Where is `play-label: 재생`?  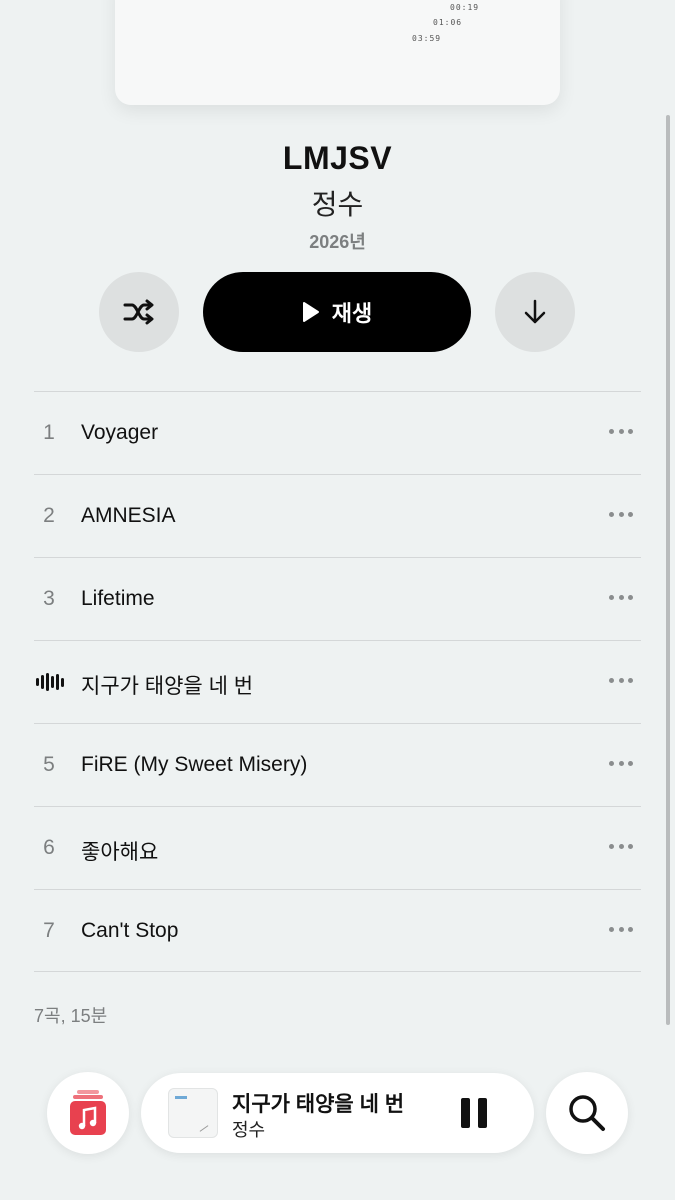
play-label: 재생 is located at coordinates (352, 313).